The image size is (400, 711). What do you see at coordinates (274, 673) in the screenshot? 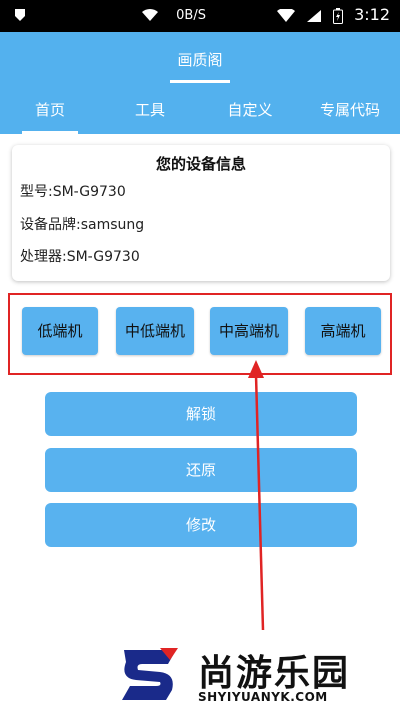
I see `watermark-text: 尚游乐园` at bounding box center [274, 673].